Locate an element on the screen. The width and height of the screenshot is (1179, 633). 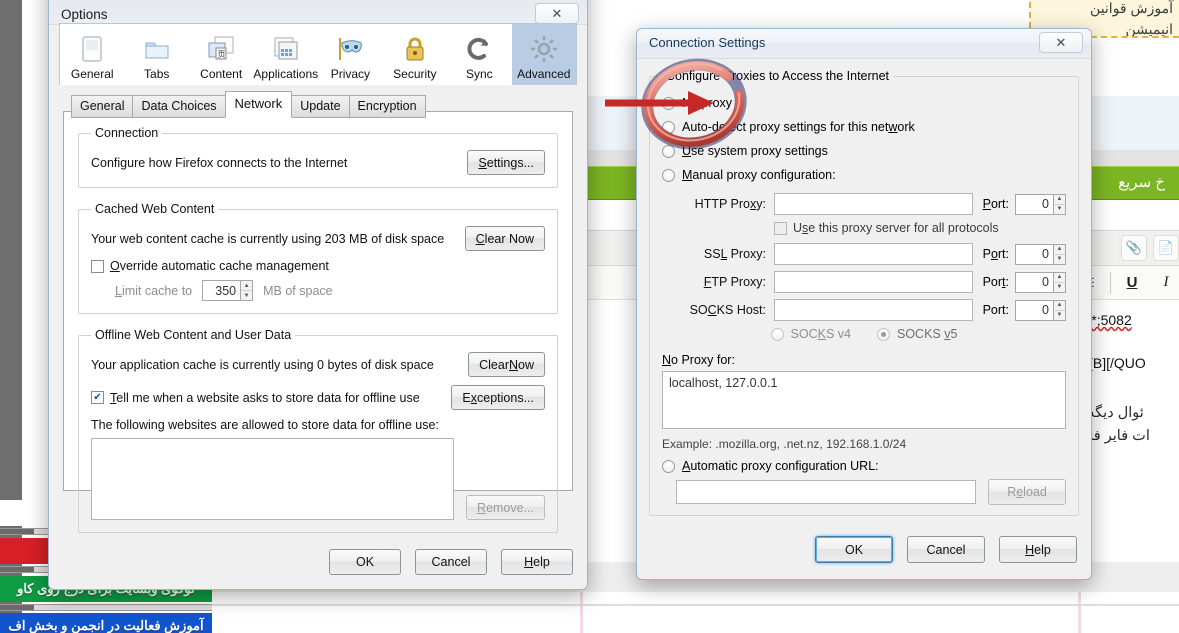
http-port-stepper: ▲▼ is located at coordinates (1040, 204).